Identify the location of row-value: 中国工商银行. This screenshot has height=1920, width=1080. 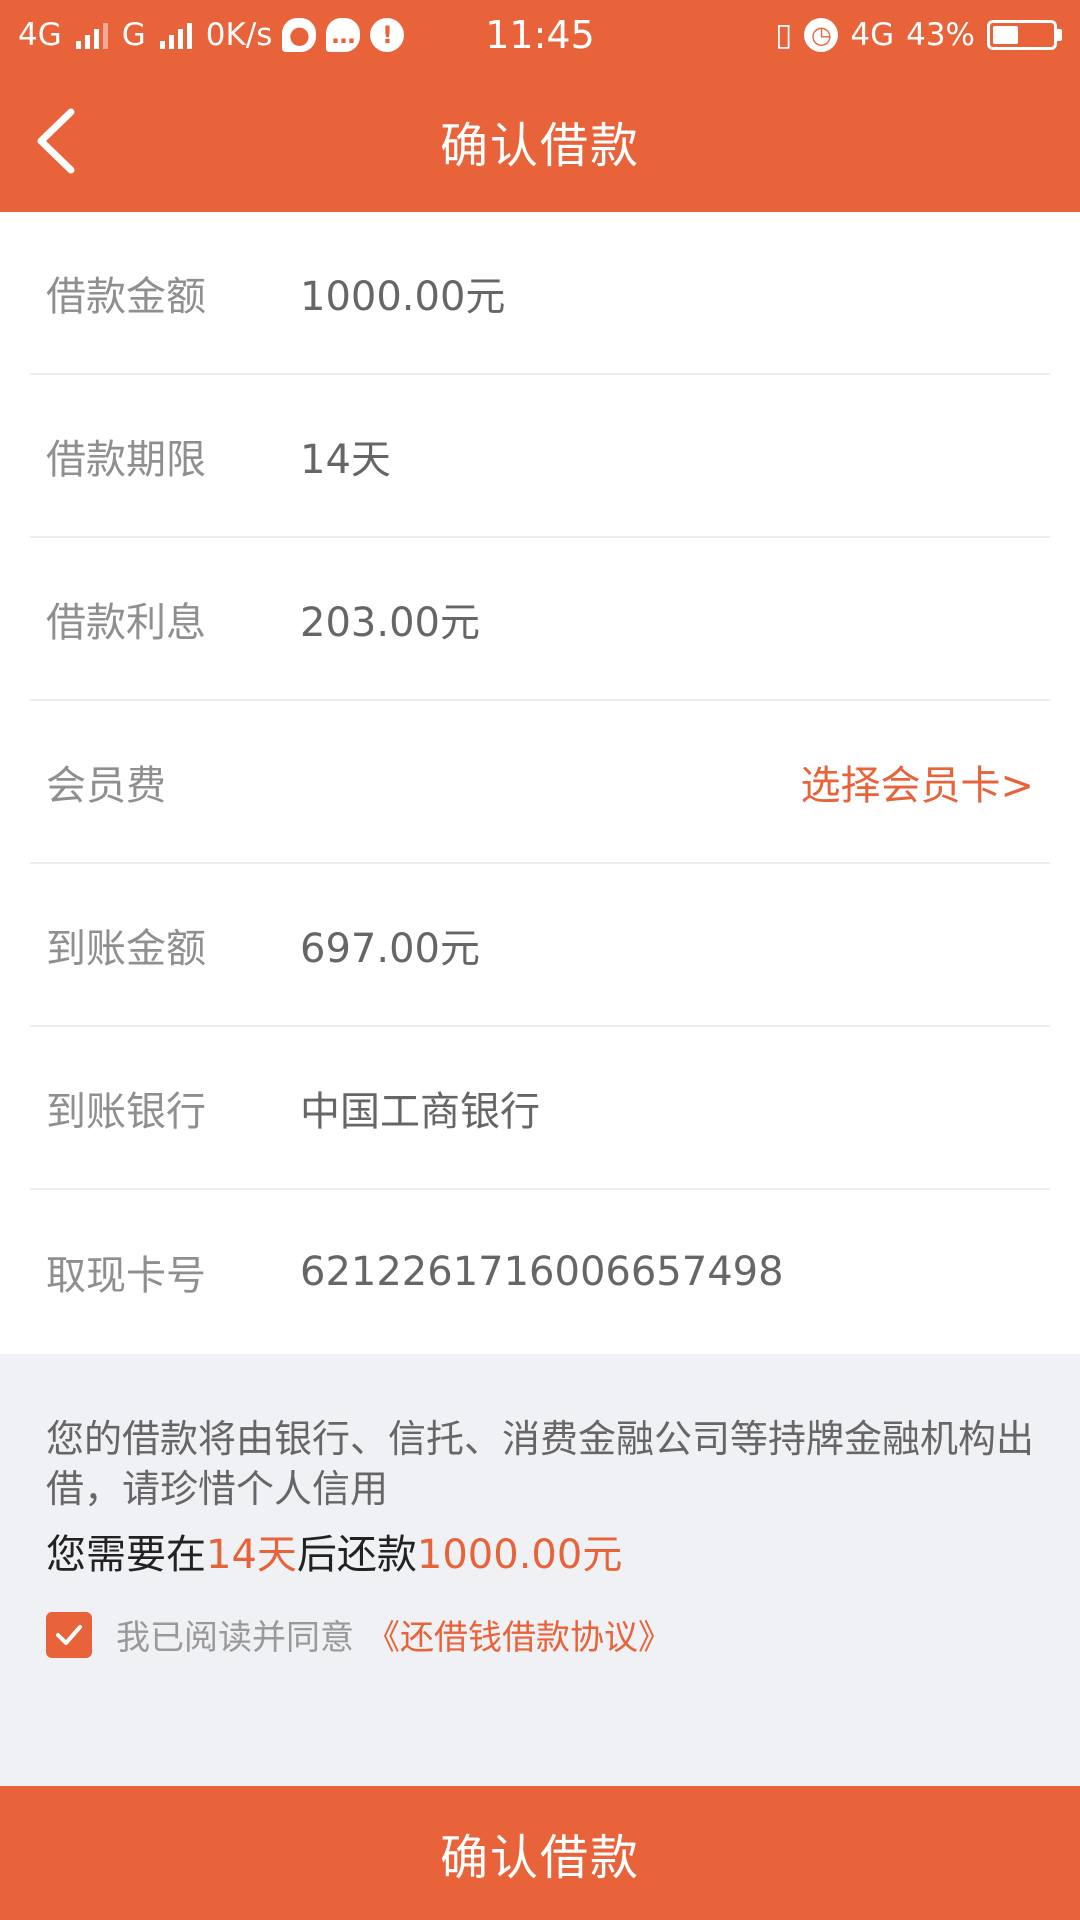
(420, 1111).